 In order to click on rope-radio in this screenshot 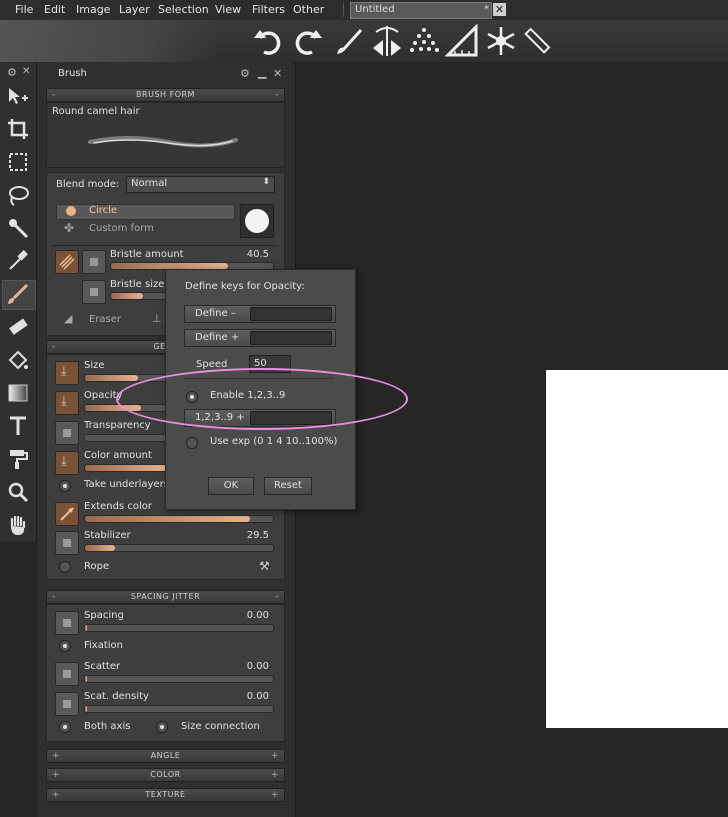, I will do `click(65, 567)`.